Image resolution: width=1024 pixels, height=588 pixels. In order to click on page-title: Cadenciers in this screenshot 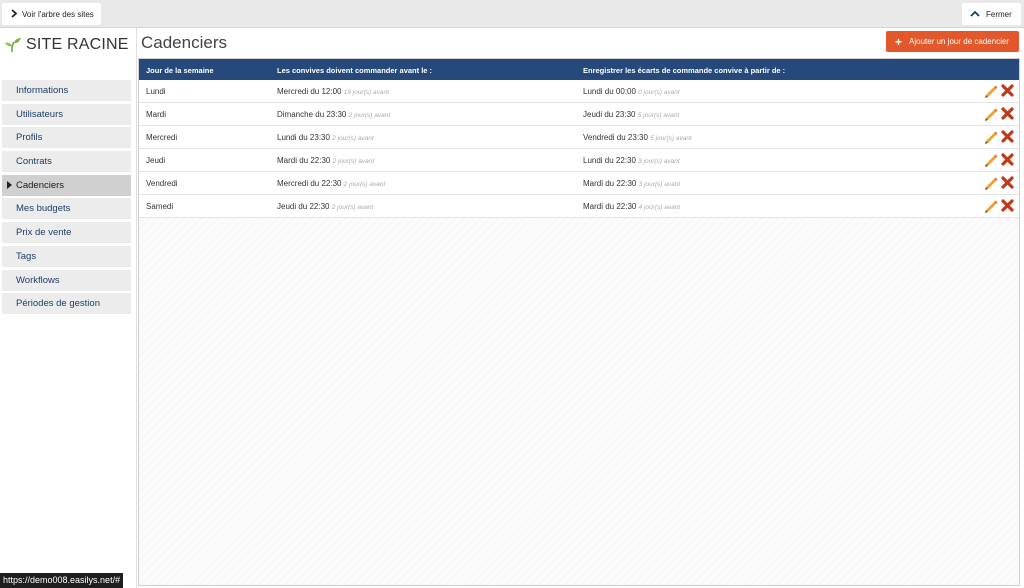, I will do `click(184, 42)`.